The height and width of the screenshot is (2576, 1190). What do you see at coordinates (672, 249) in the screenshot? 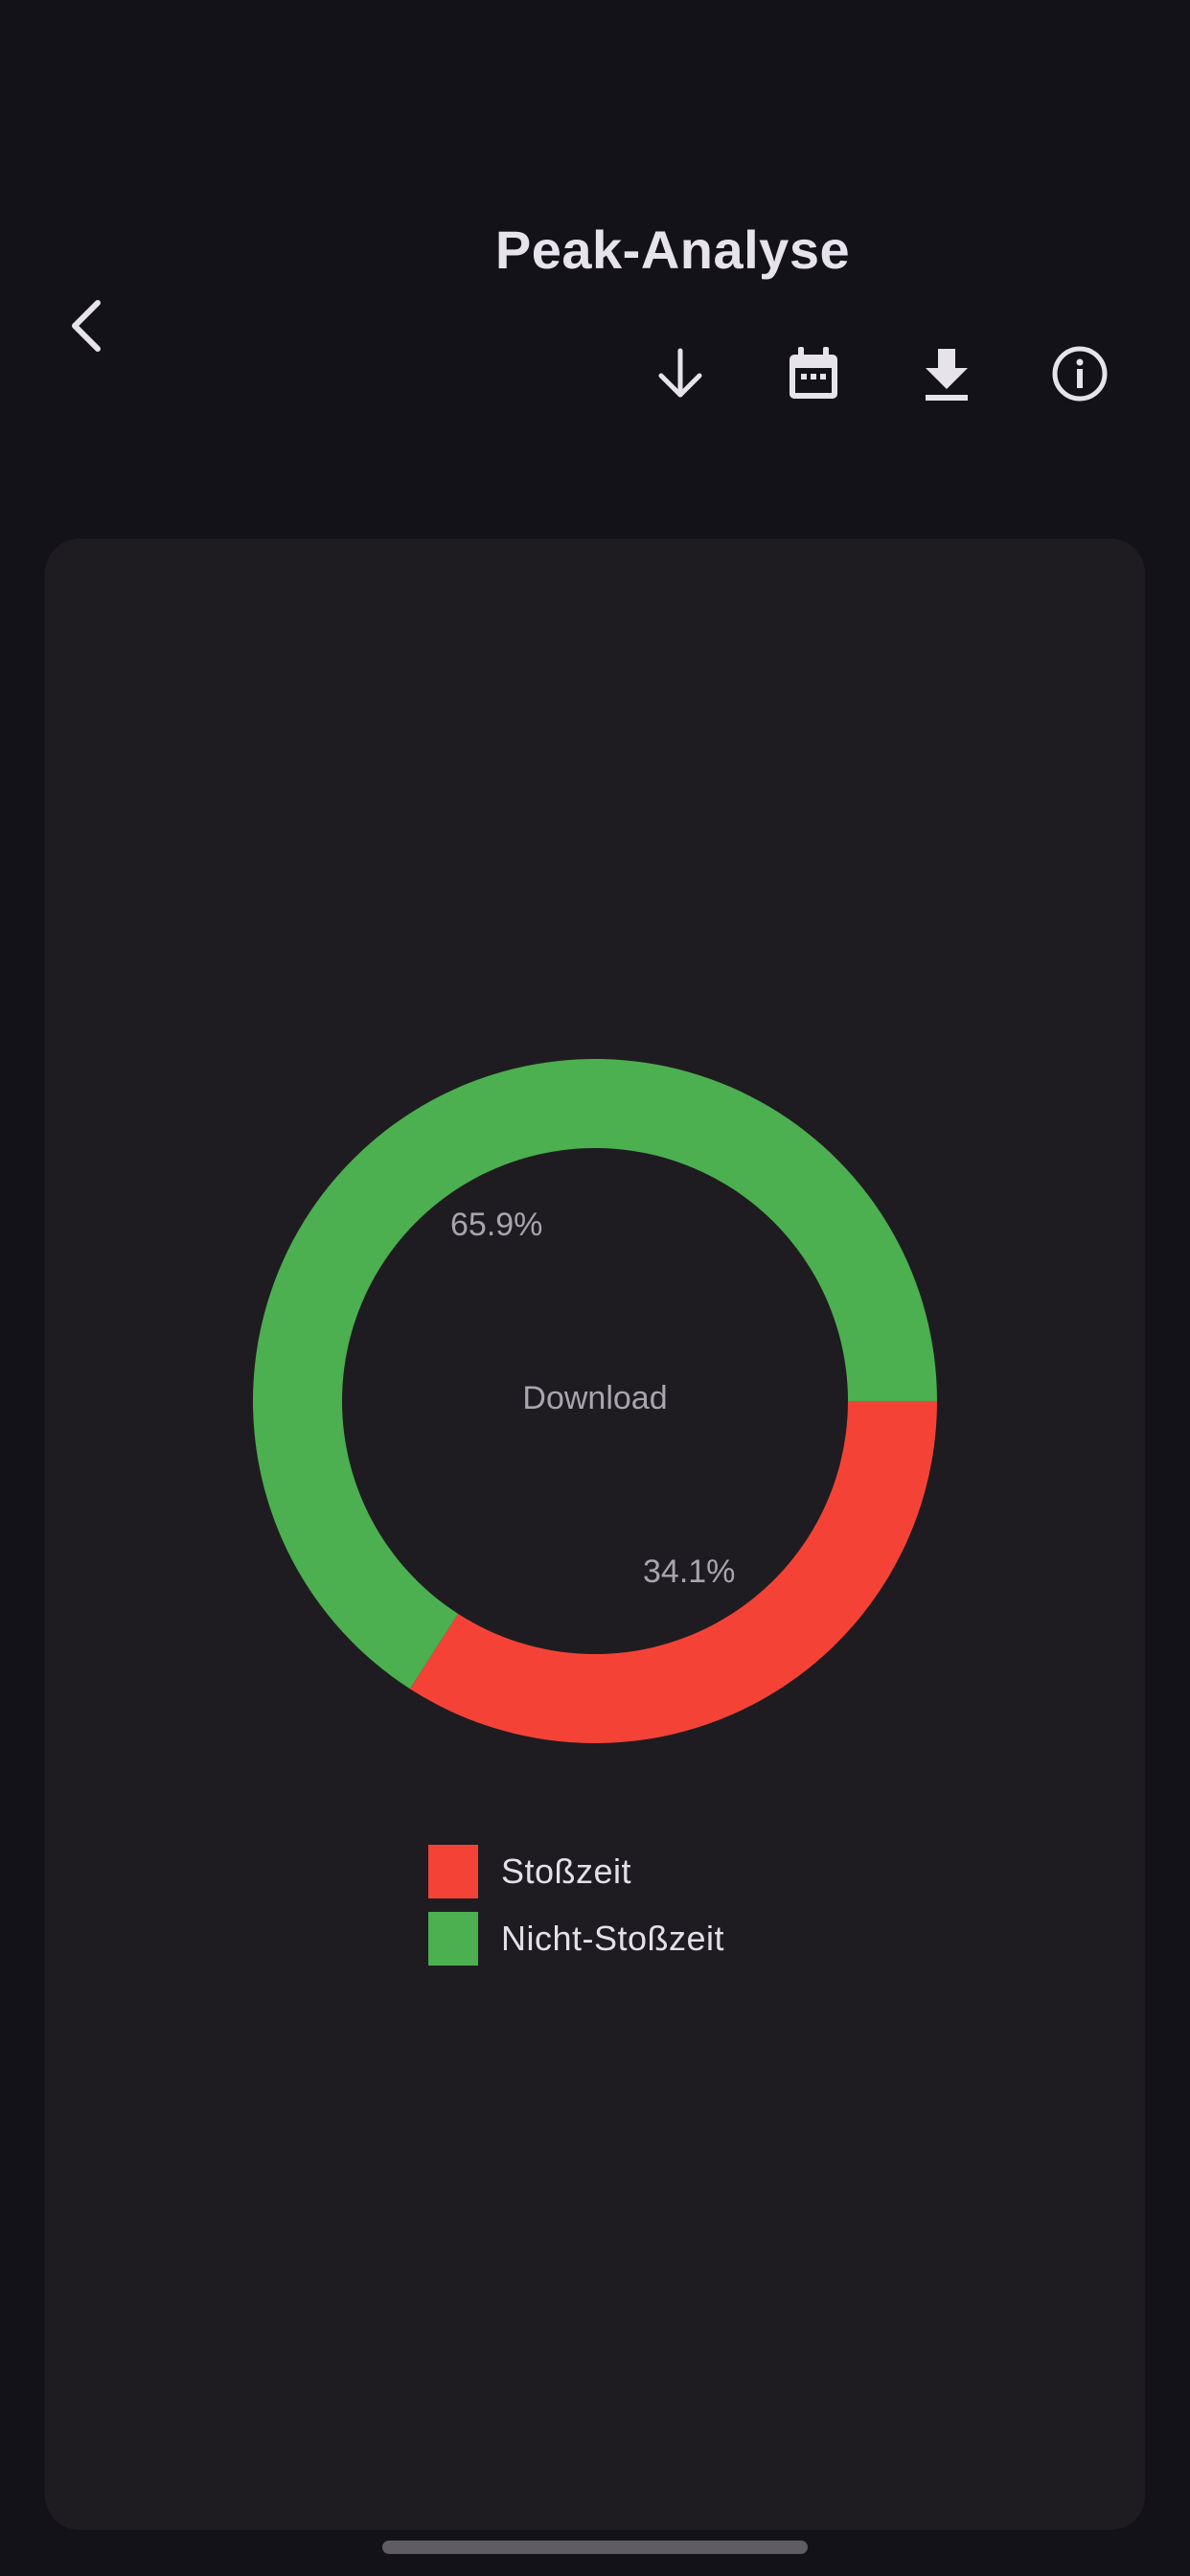
I see `page-title: Peak-Analyse` at bounding box center [672, 249].